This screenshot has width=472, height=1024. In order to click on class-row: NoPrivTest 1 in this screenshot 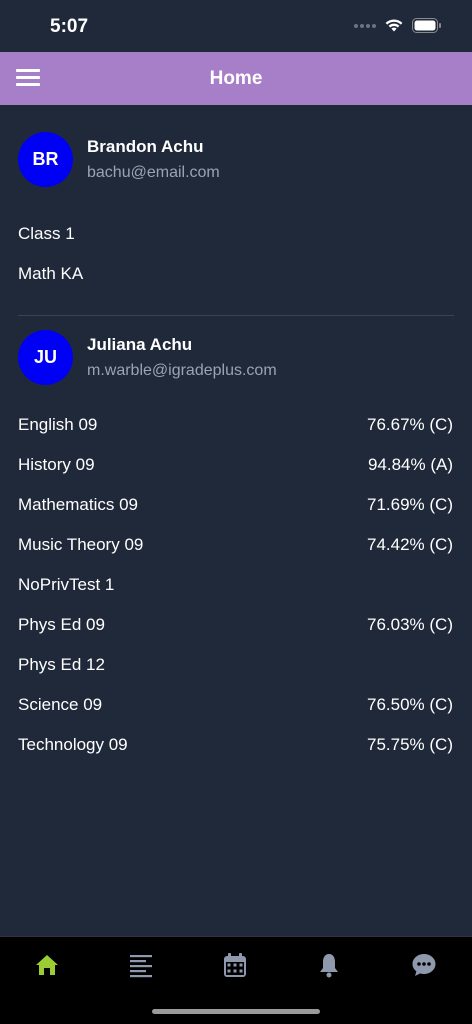, I will do `click(236, 585)`.